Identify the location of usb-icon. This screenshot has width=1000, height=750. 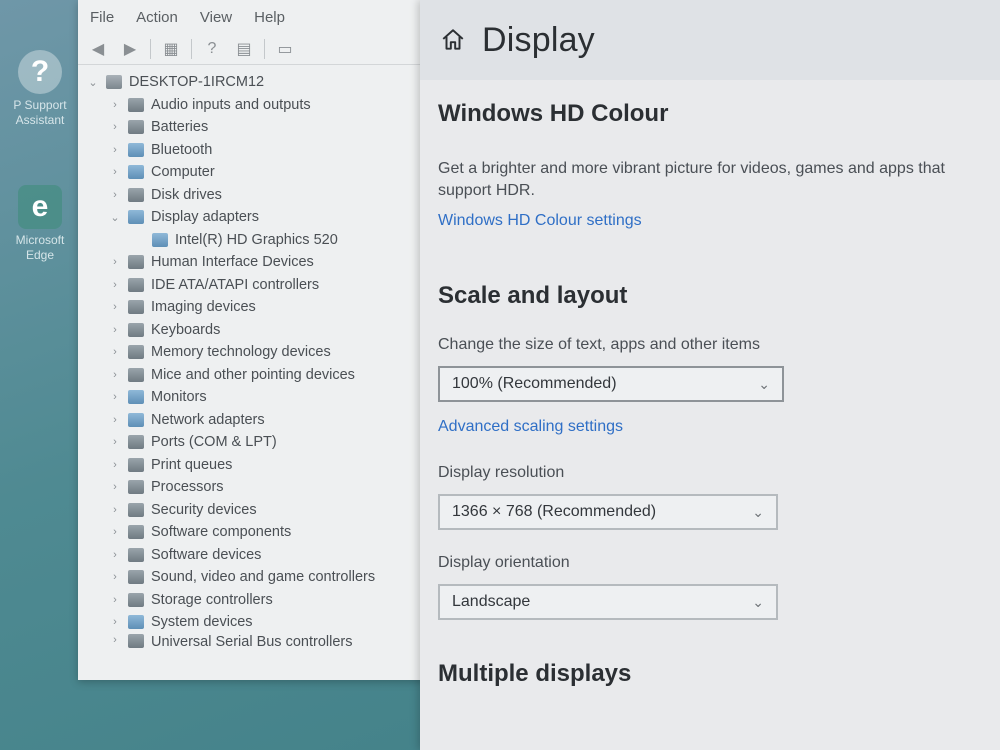
(136, 640).